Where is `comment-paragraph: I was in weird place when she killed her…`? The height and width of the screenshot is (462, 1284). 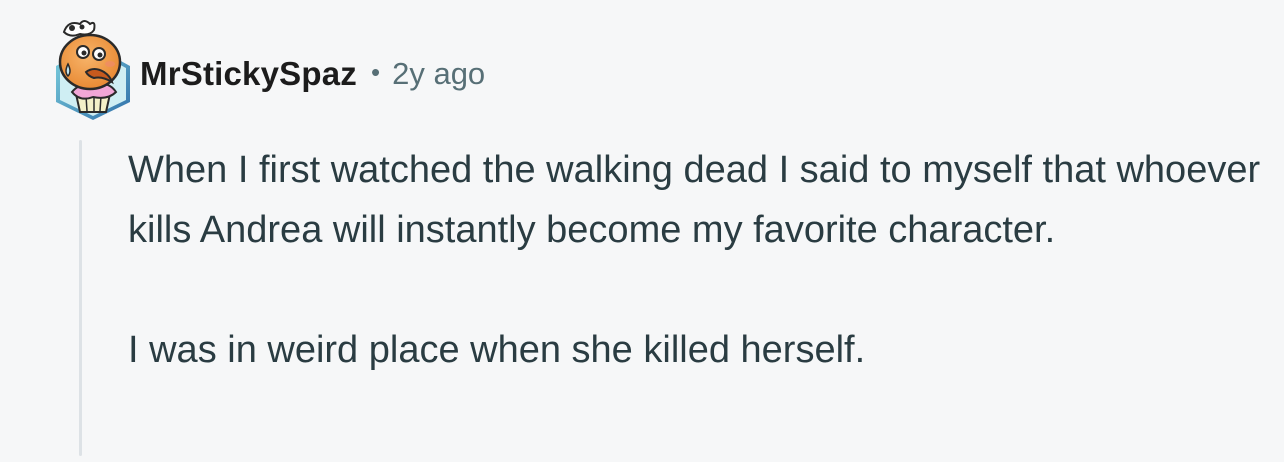
comment-paragraph: I was in weird place when she killed her… is located at coordinates (497, 350).